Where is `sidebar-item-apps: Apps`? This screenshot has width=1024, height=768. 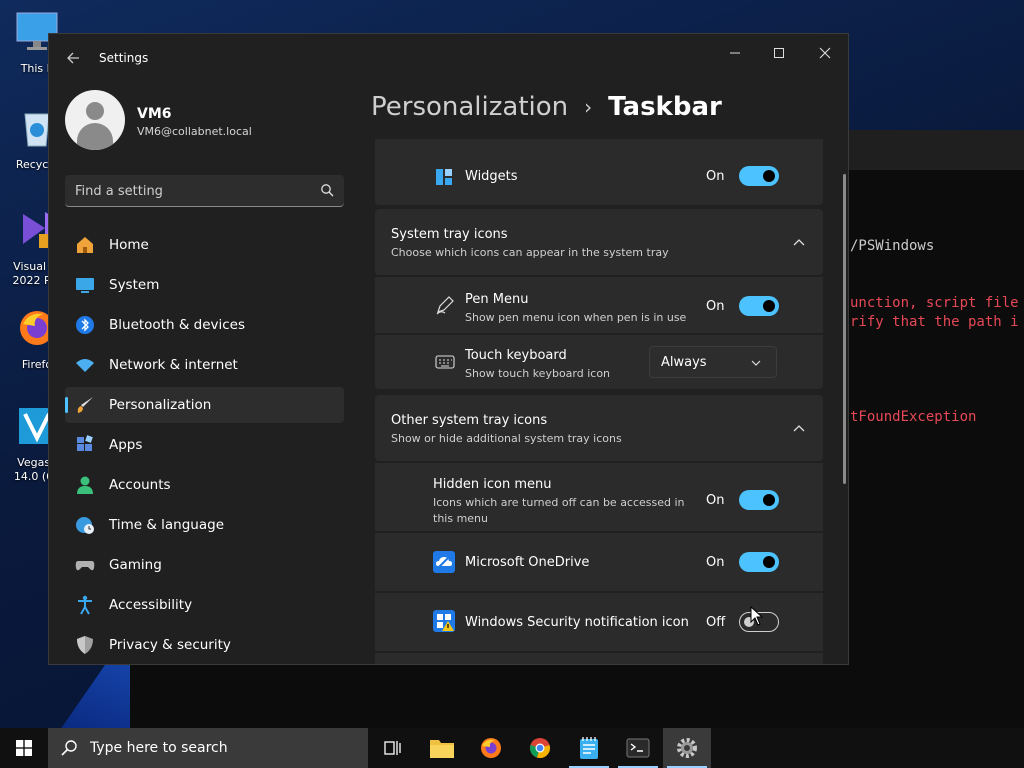
sidebar-item-apps: Apps is located at coordinates (204, 445).